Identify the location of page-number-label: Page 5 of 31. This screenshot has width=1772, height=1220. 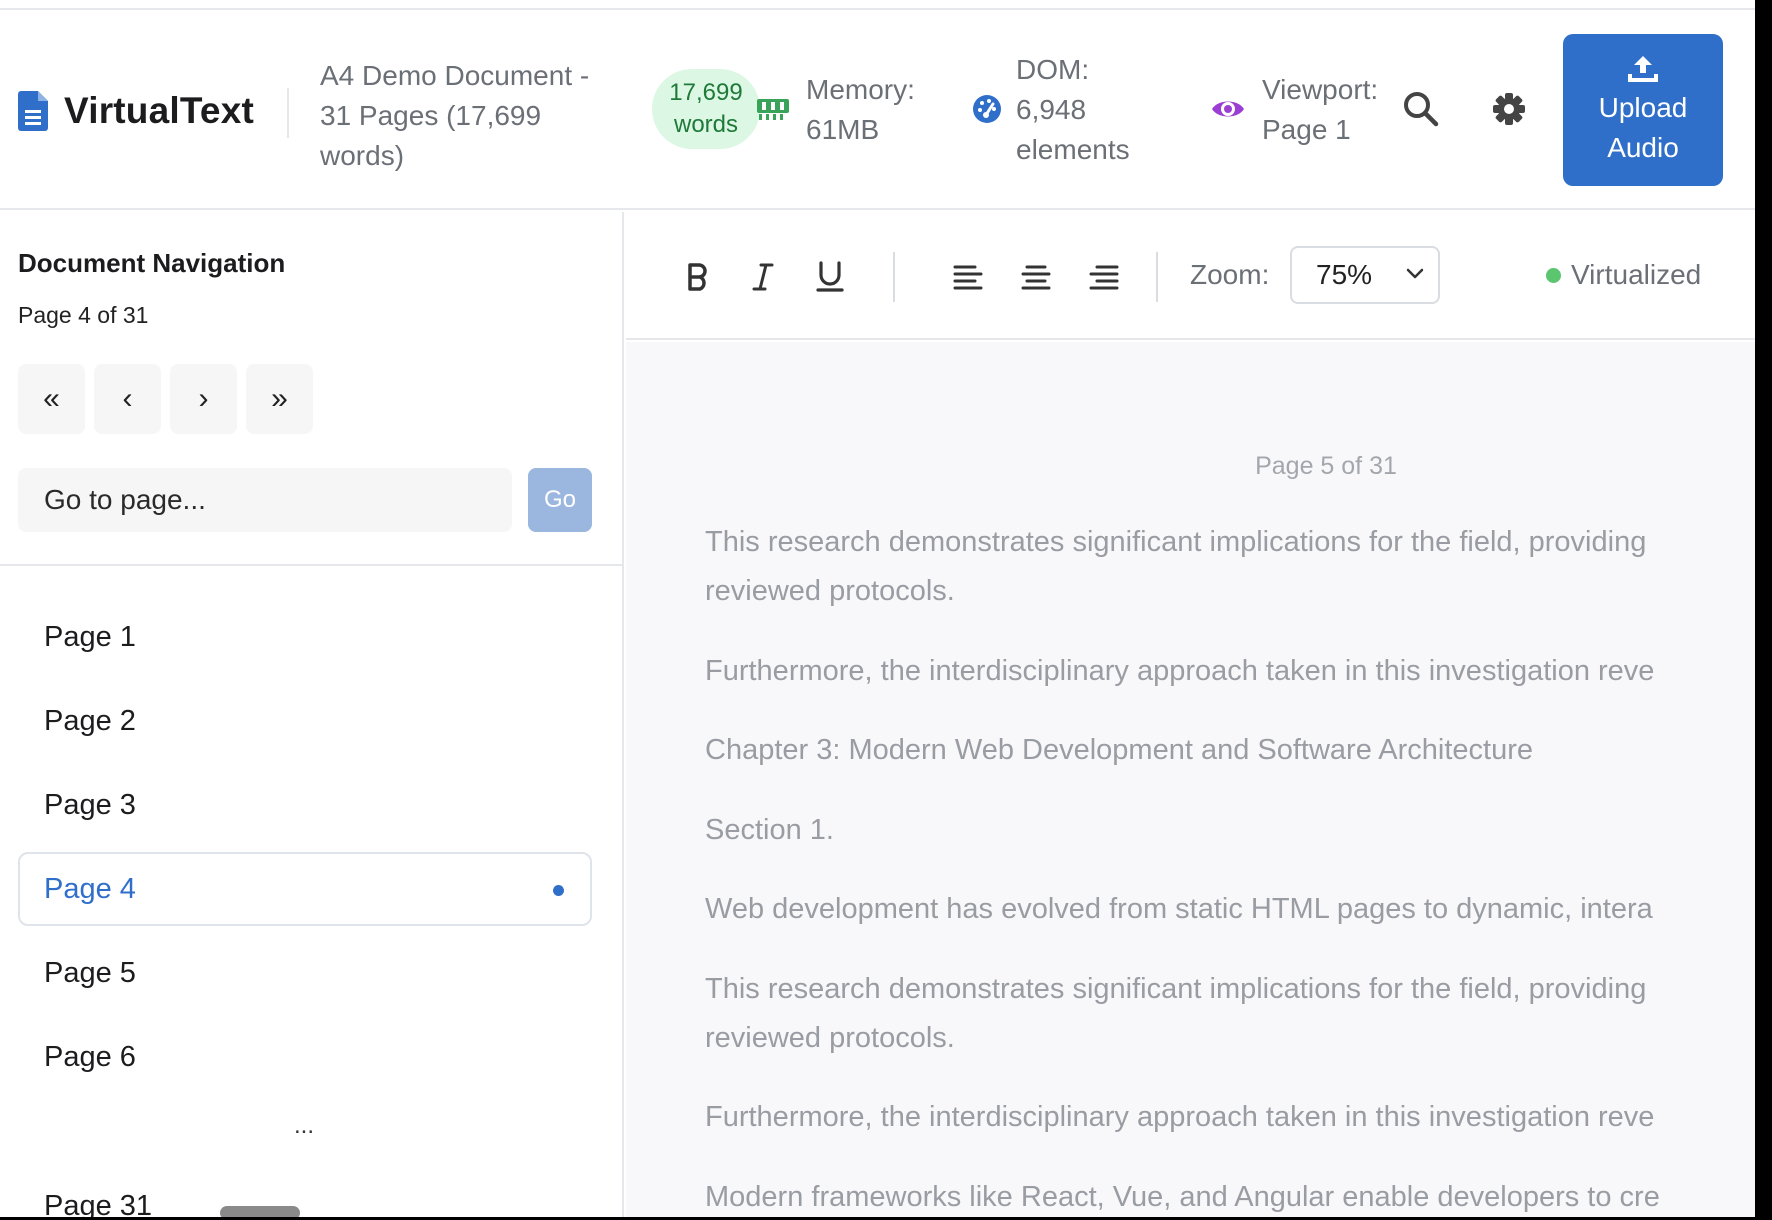
(1326, 466).